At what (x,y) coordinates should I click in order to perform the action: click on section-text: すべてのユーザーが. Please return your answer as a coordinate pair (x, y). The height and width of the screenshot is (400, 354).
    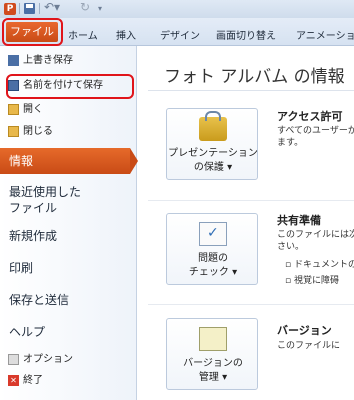
    Looking at the image, I should click on (315, 131).